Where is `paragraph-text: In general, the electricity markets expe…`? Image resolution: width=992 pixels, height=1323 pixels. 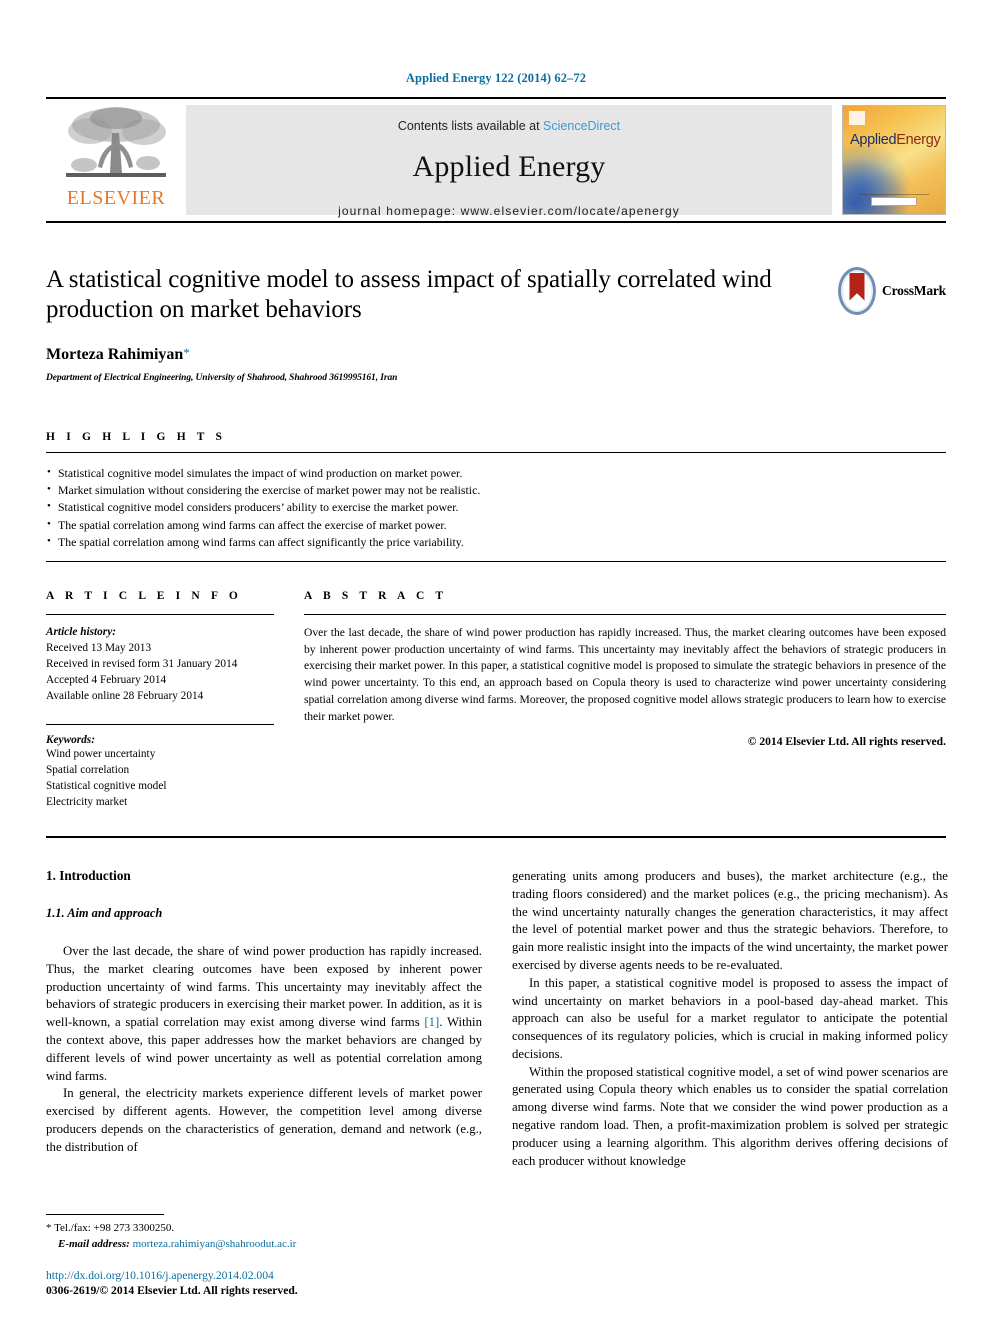 paragraph-text: In general, the electricity markets expe… is located at coordinates (264, 1120).